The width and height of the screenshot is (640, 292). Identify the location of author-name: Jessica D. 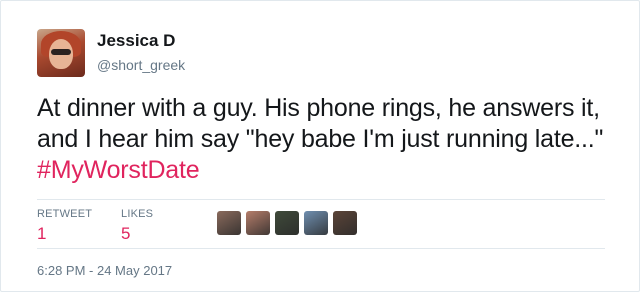
(136, 41).